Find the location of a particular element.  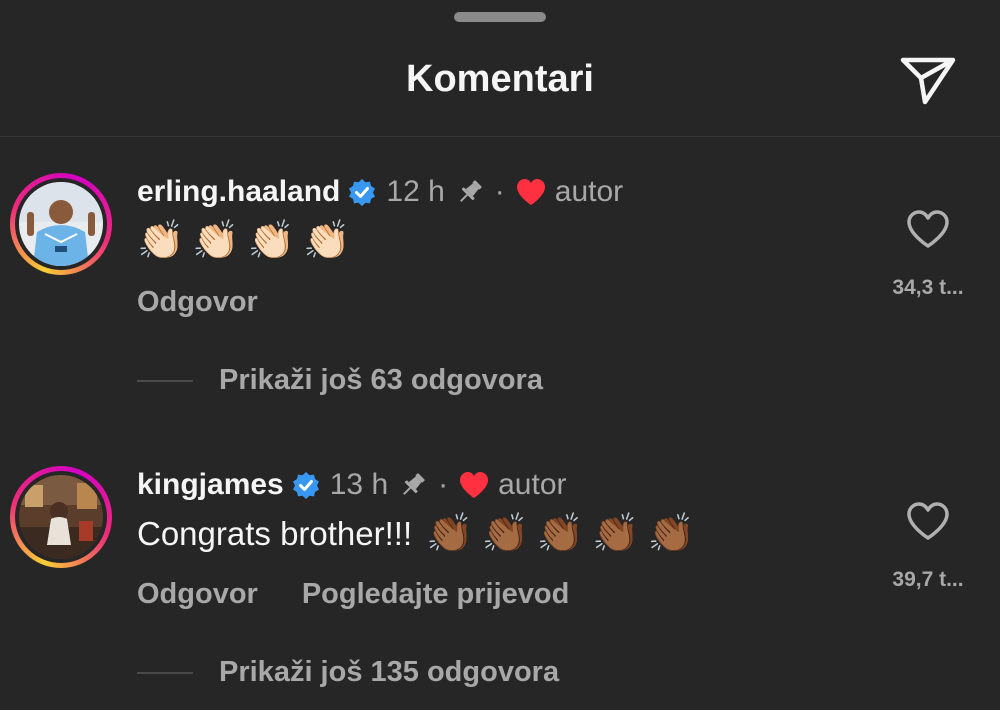

clapping-emoji-row: 👏🏾 👏🏾 👏🏾 👏🏾 👏🏾 is located at coordinates (560, 534).